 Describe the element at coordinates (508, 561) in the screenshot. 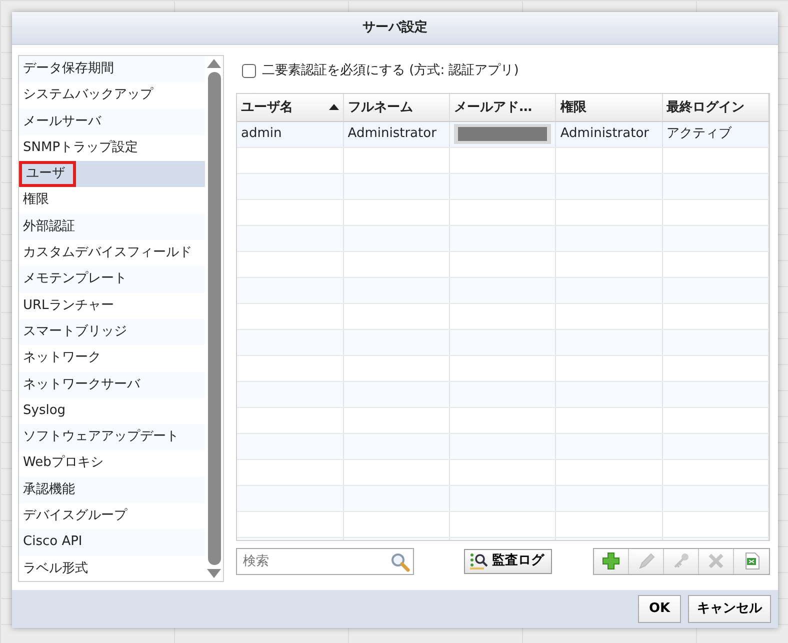

I see `audit-log-button: 監査ログ` at that location.